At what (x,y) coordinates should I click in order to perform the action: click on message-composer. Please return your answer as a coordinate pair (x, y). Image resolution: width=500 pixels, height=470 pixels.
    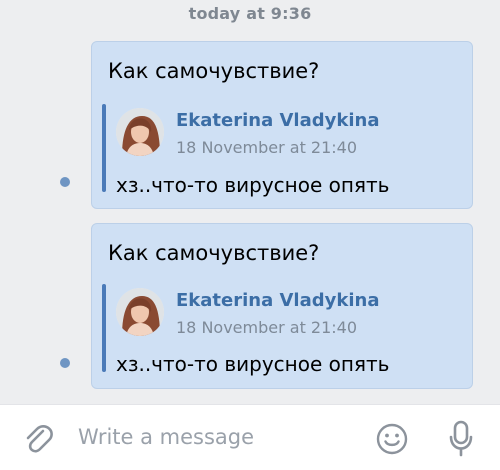
    Looking at the image, I should click on (250, 437).